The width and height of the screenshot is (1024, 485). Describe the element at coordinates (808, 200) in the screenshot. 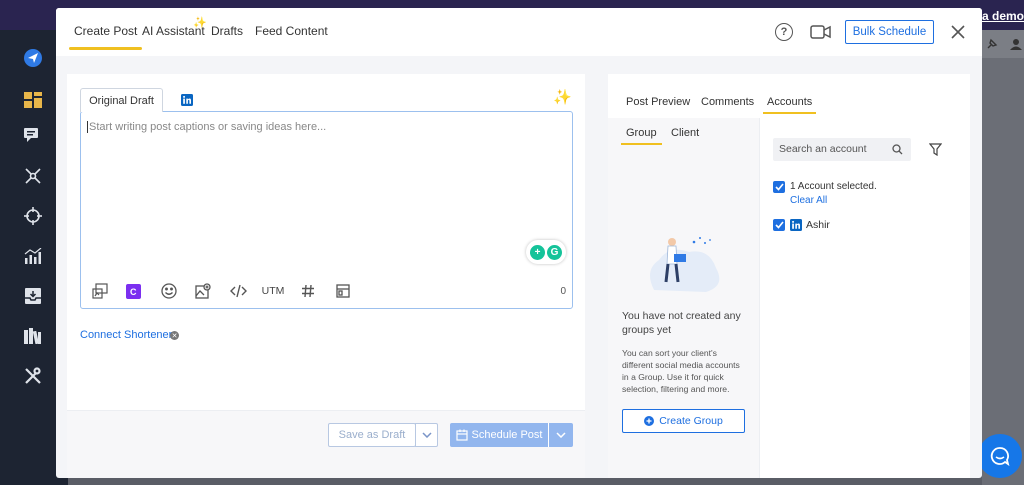

I see `clear-all-link: Clear All` at that location.